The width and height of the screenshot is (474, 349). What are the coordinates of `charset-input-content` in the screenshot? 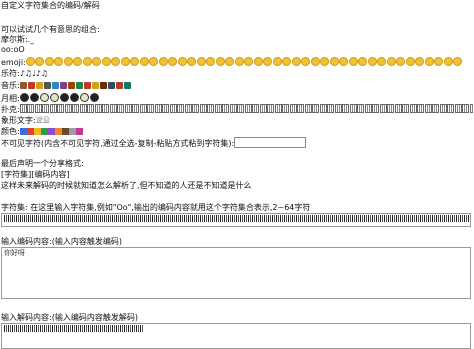 It's located at (237, 218).